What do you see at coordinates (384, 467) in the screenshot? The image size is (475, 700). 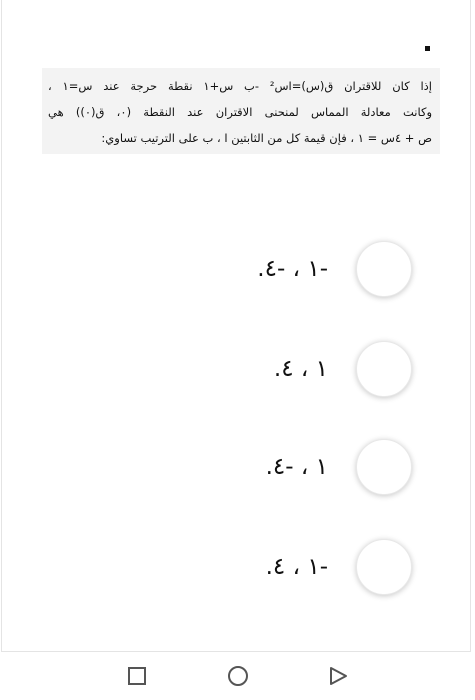 I see `answer-option-3-radio` at bounding box center [384, 467].